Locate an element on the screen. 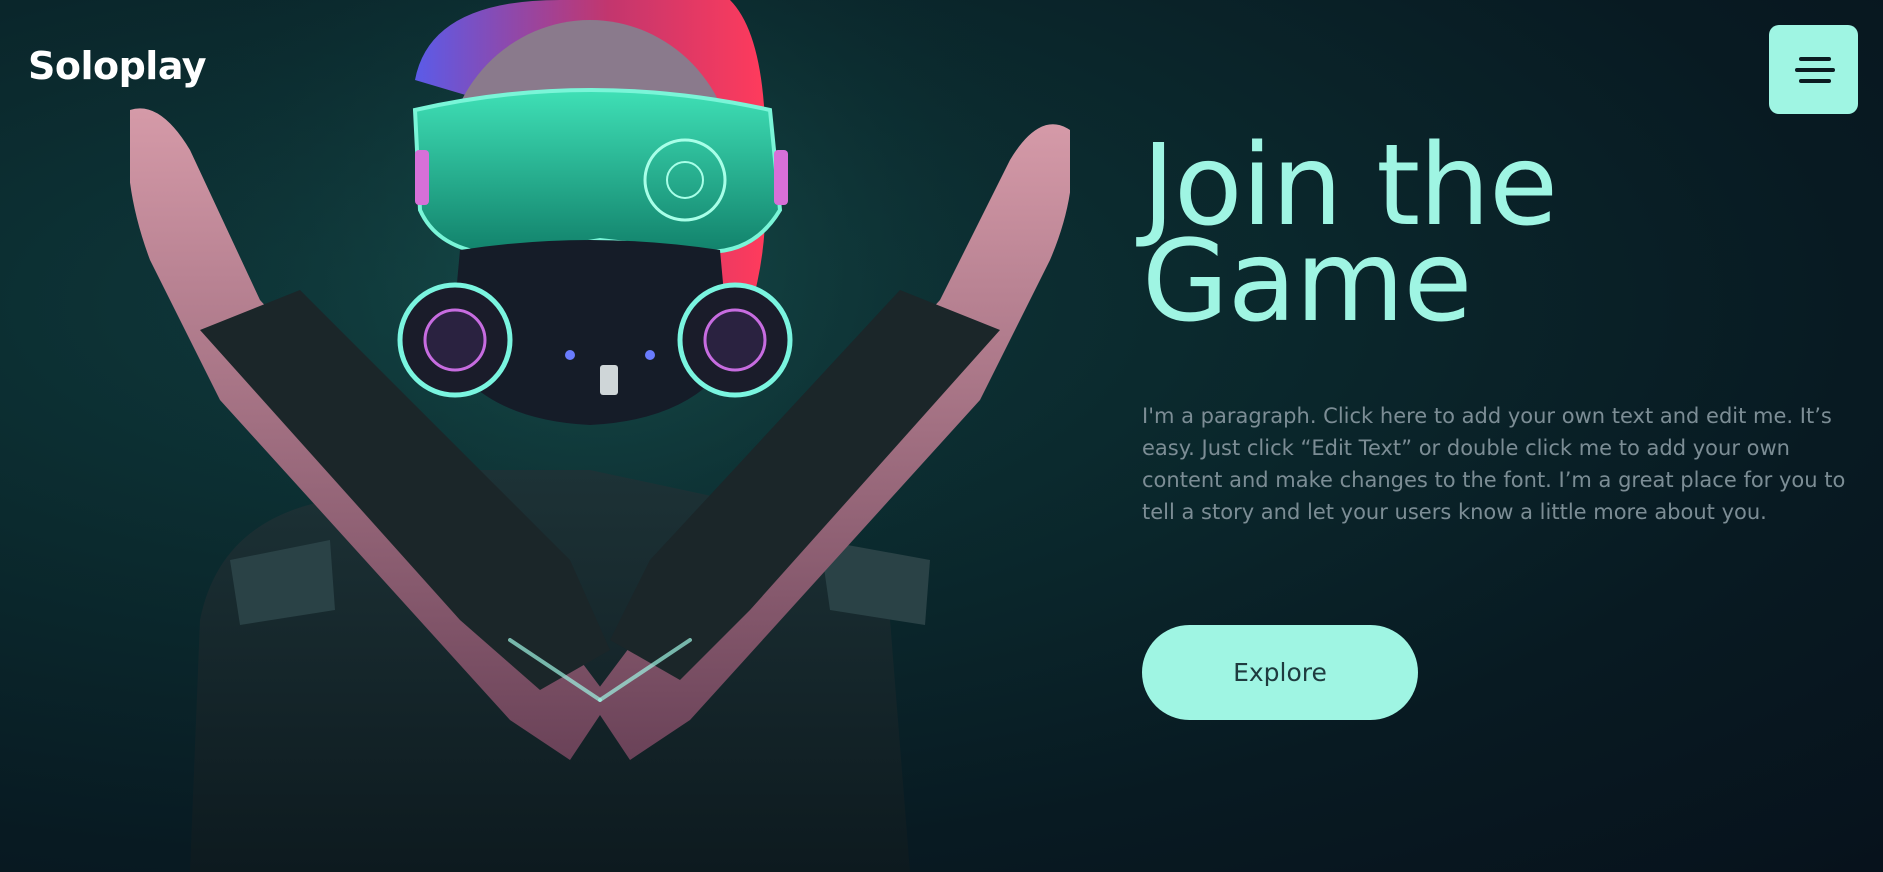  menu-button is located at coordinates (1813, 69).